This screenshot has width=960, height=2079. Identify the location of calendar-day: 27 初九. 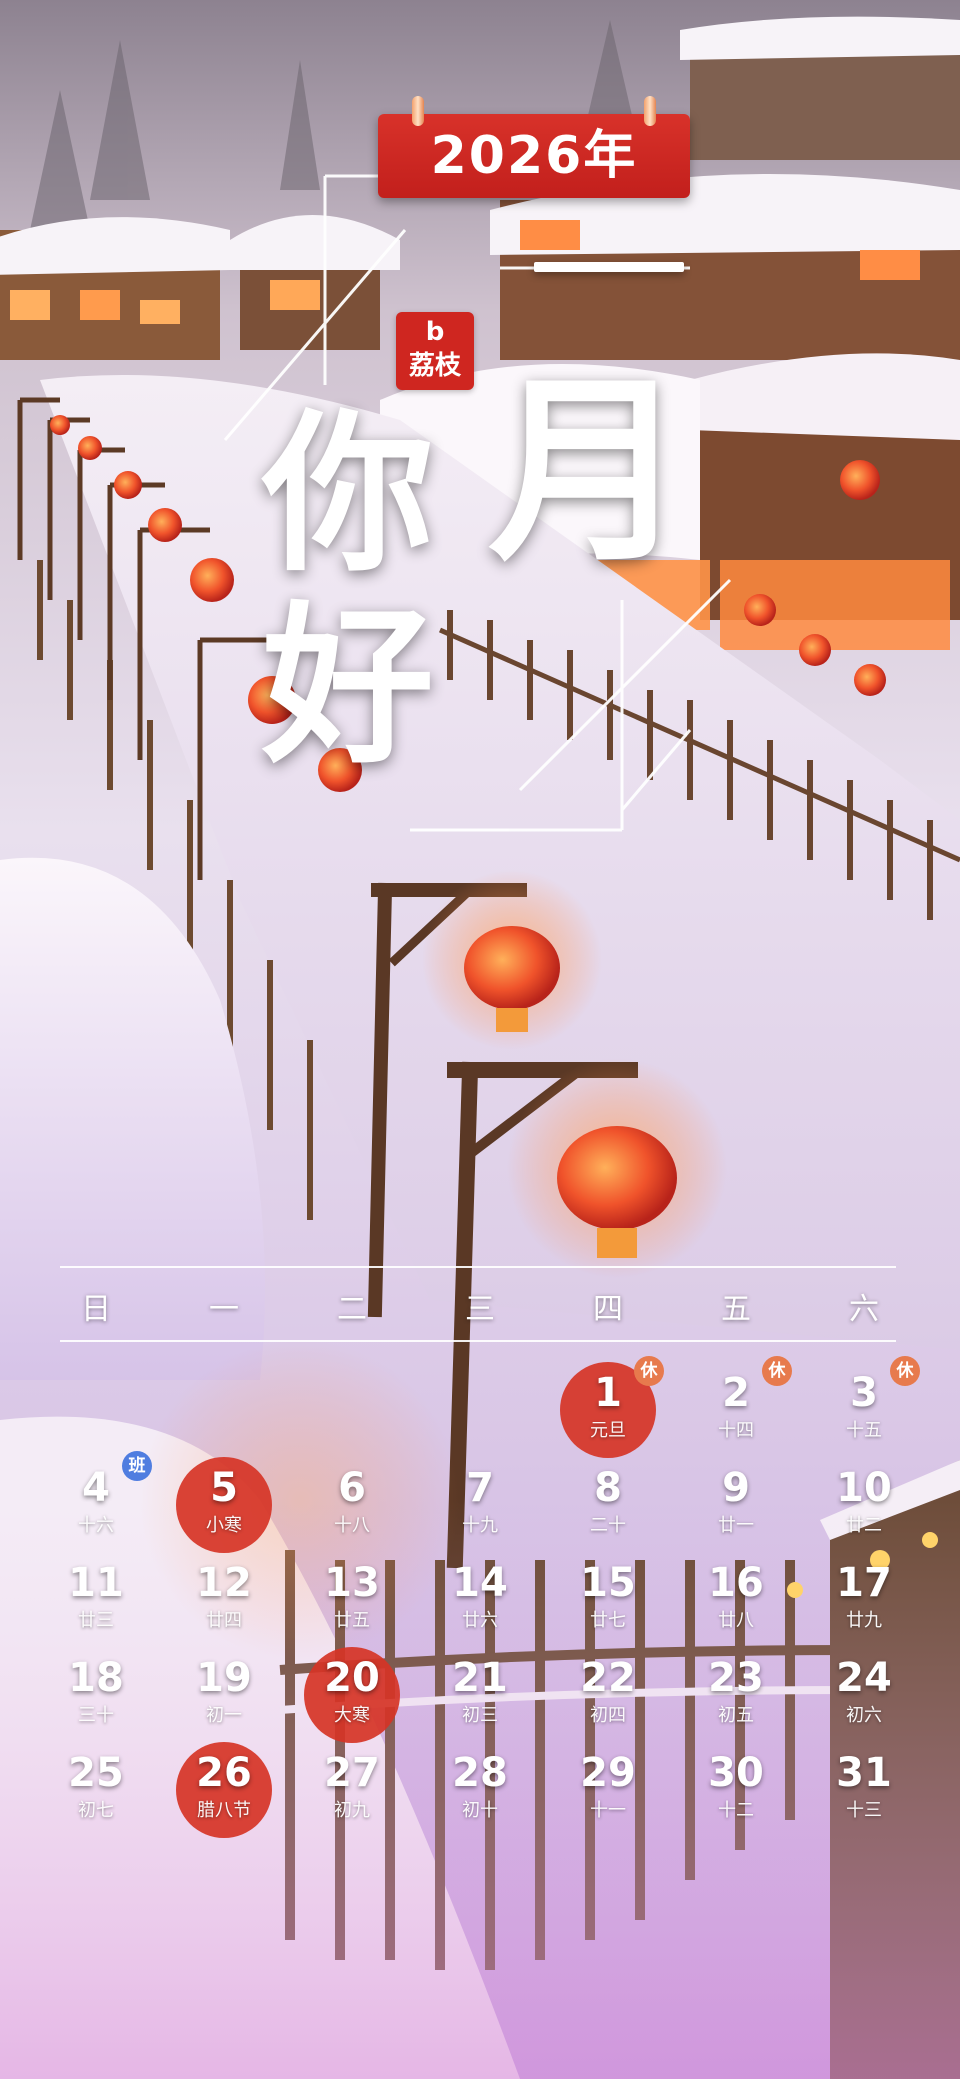
(352, 1792).